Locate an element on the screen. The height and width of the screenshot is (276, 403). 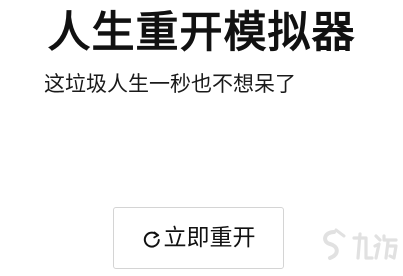
jiuyou-watermark-logo is located at coordinates (359, 246).